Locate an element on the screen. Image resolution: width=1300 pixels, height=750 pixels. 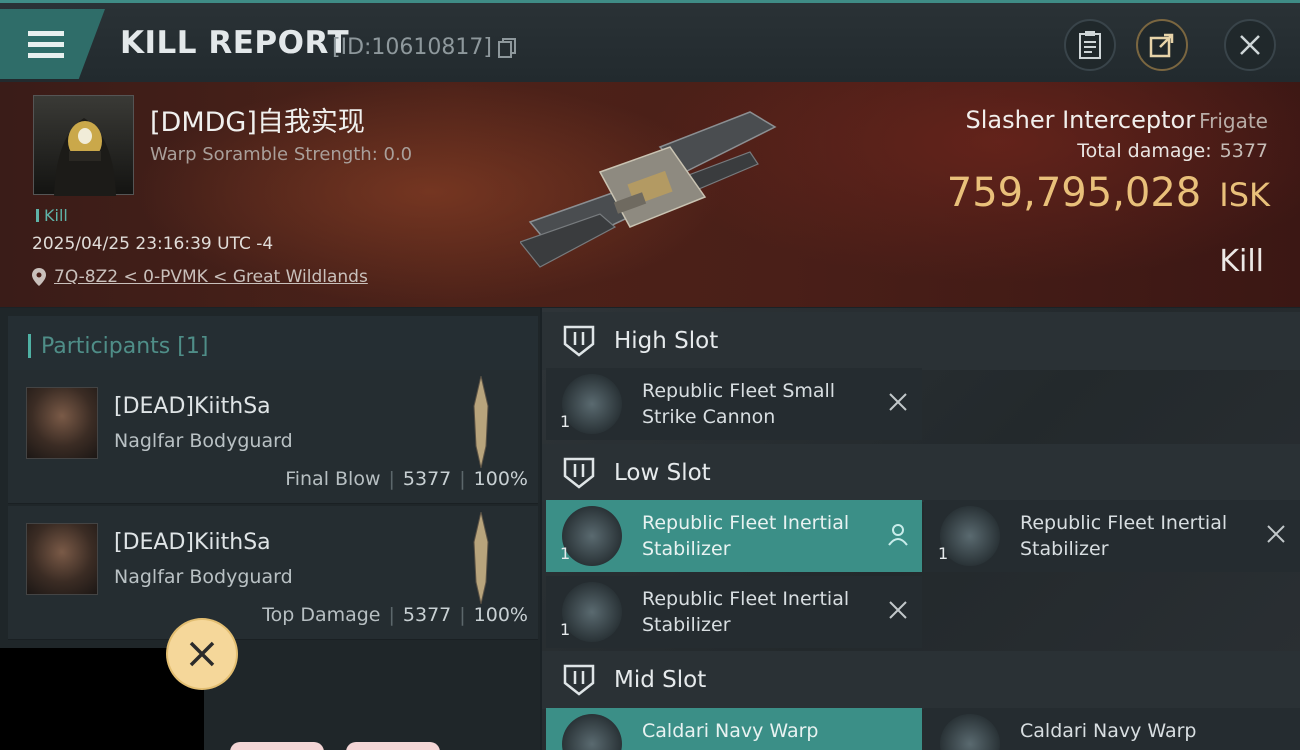
total-damage: Total damage: 5377 is located at coordinates (1172, 151).